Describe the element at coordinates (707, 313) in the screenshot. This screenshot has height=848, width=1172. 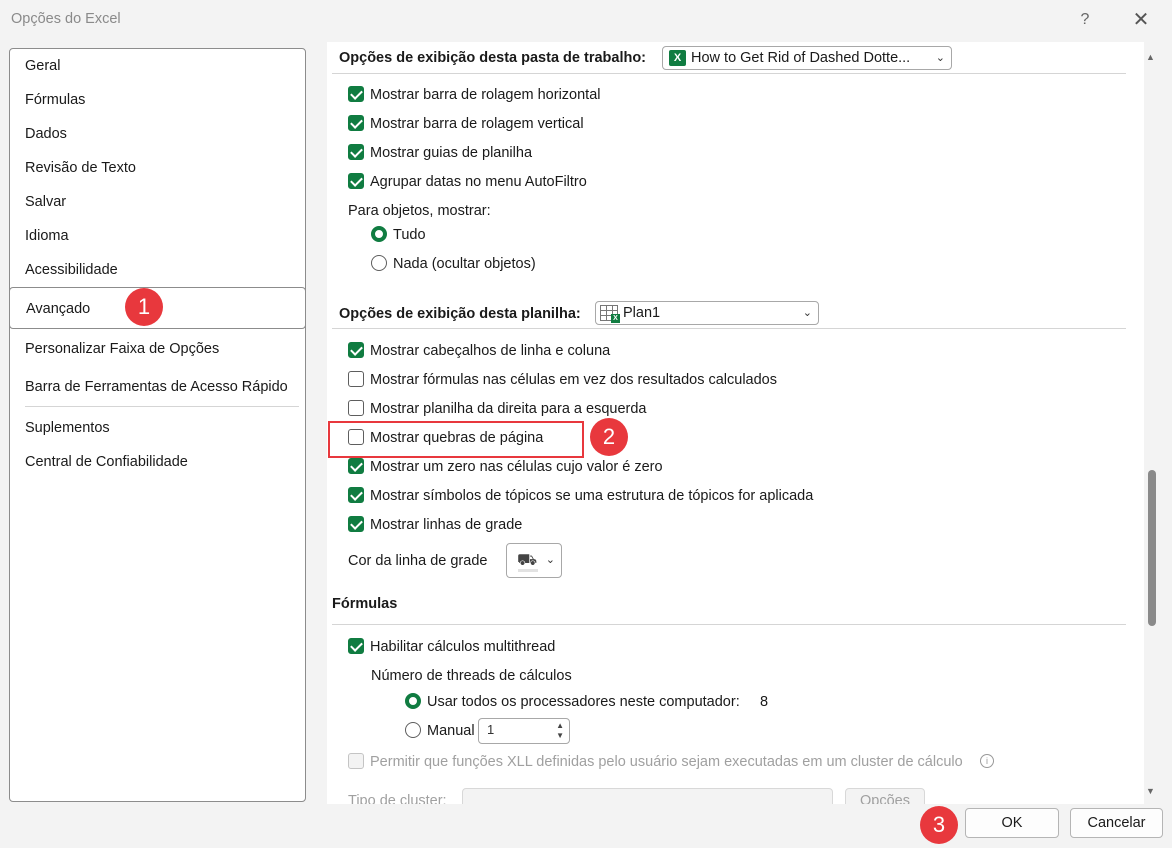
I see `sheet-select: X Plan1 ⌄` at that location.